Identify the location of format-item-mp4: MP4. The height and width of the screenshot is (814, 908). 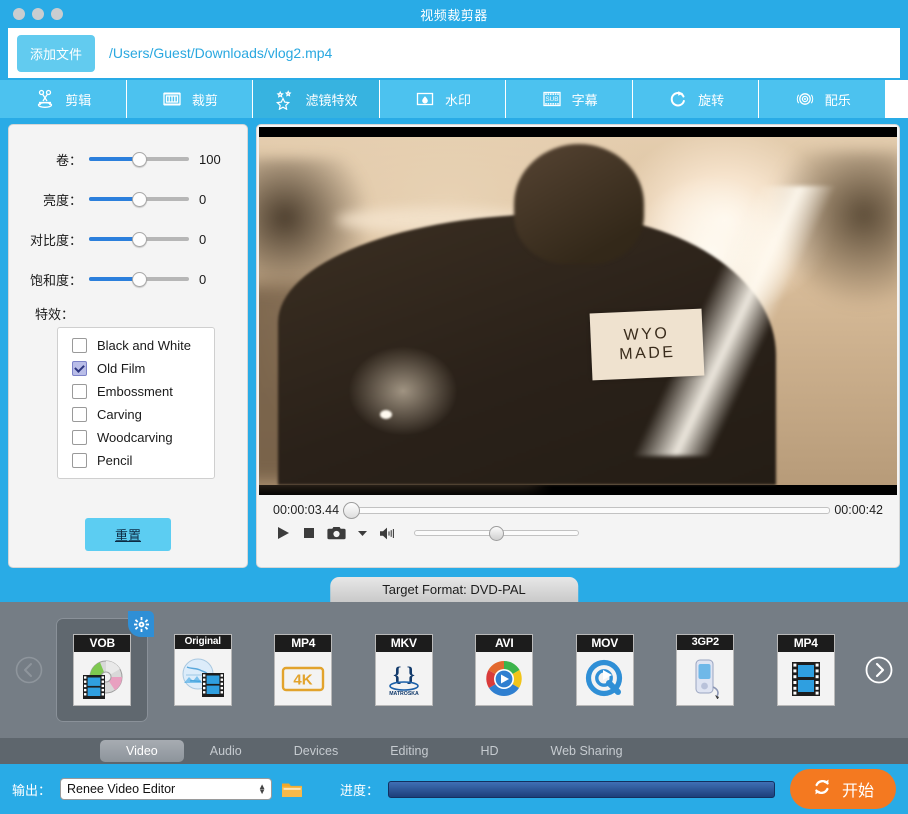
(806, 670).